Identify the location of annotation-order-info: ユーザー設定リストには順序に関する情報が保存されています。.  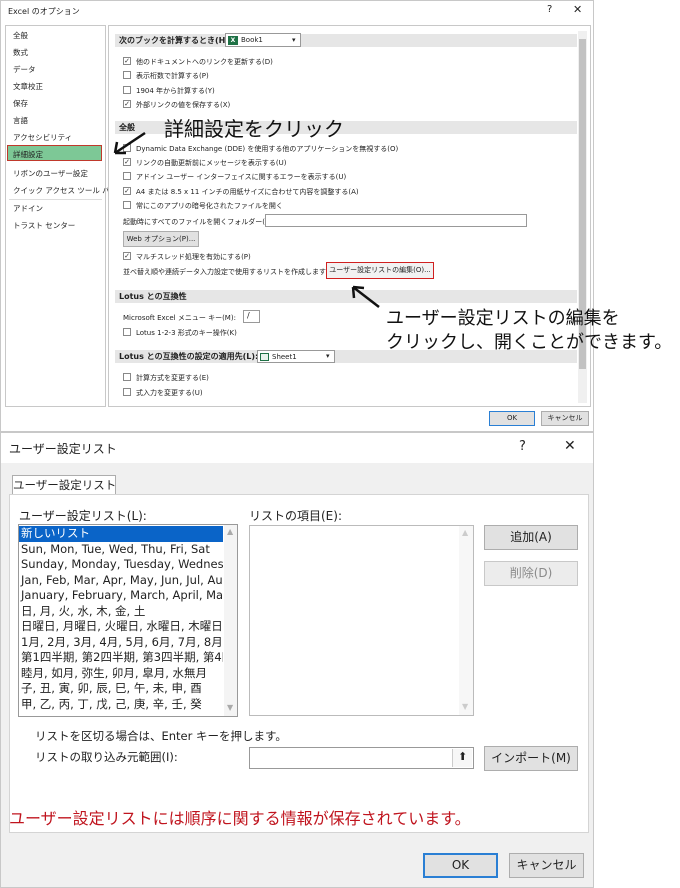
(240, 818).